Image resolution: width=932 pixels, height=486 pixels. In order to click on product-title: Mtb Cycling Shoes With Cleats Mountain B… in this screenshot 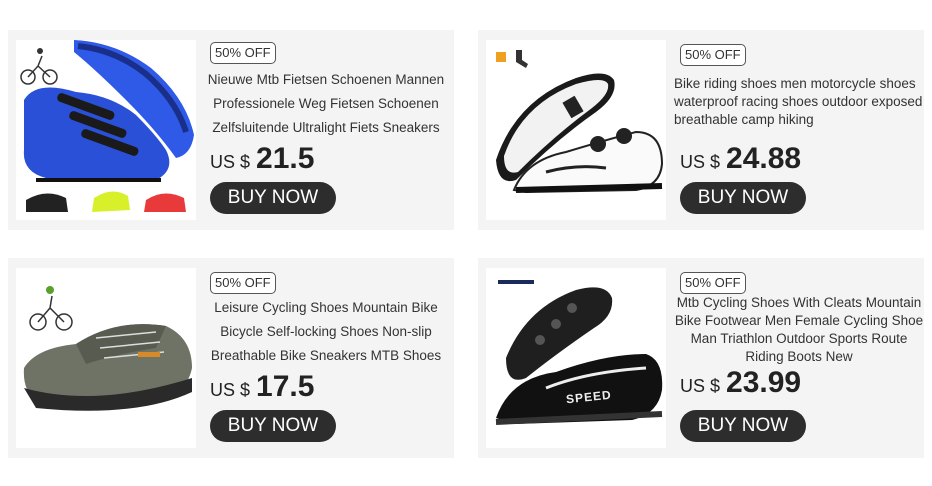, I will do `click(799, 330)`.